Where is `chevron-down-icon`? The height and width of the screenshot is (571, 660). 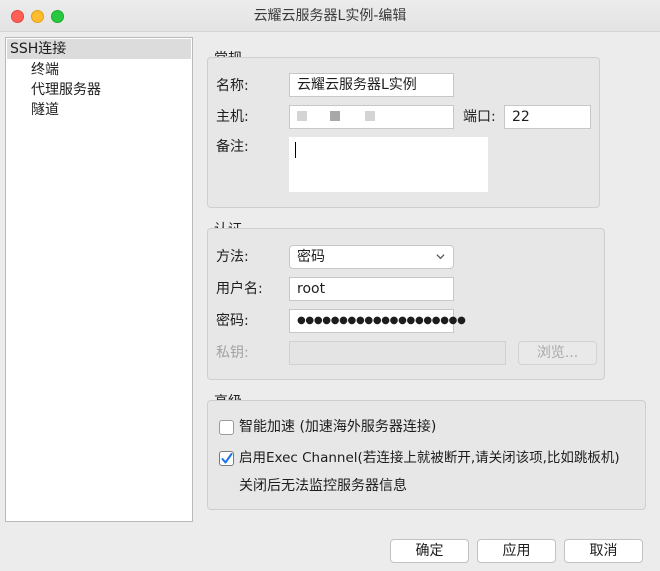
chevron-down-icon is located at coordinates (440, 257).